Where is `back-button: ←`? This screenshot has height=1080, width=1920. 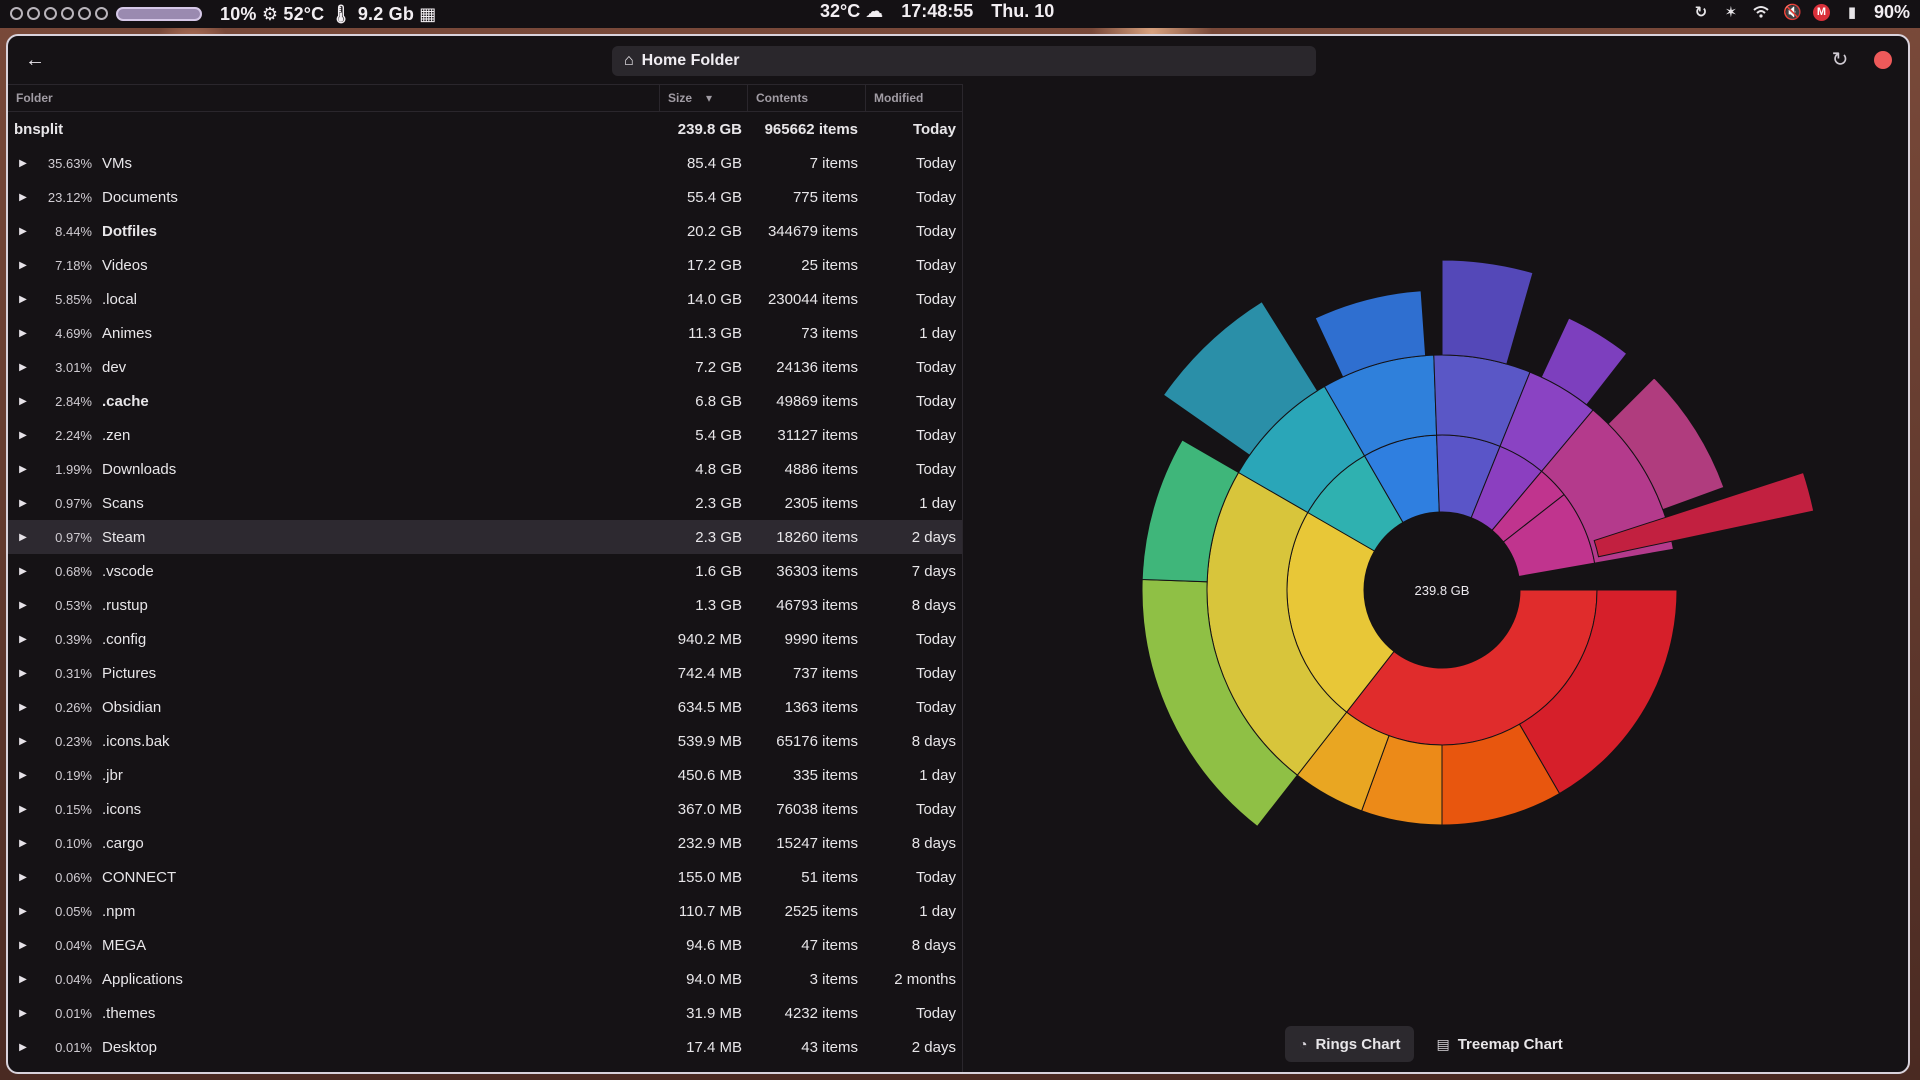
back-button: ← is located at coordinates (35, 60).